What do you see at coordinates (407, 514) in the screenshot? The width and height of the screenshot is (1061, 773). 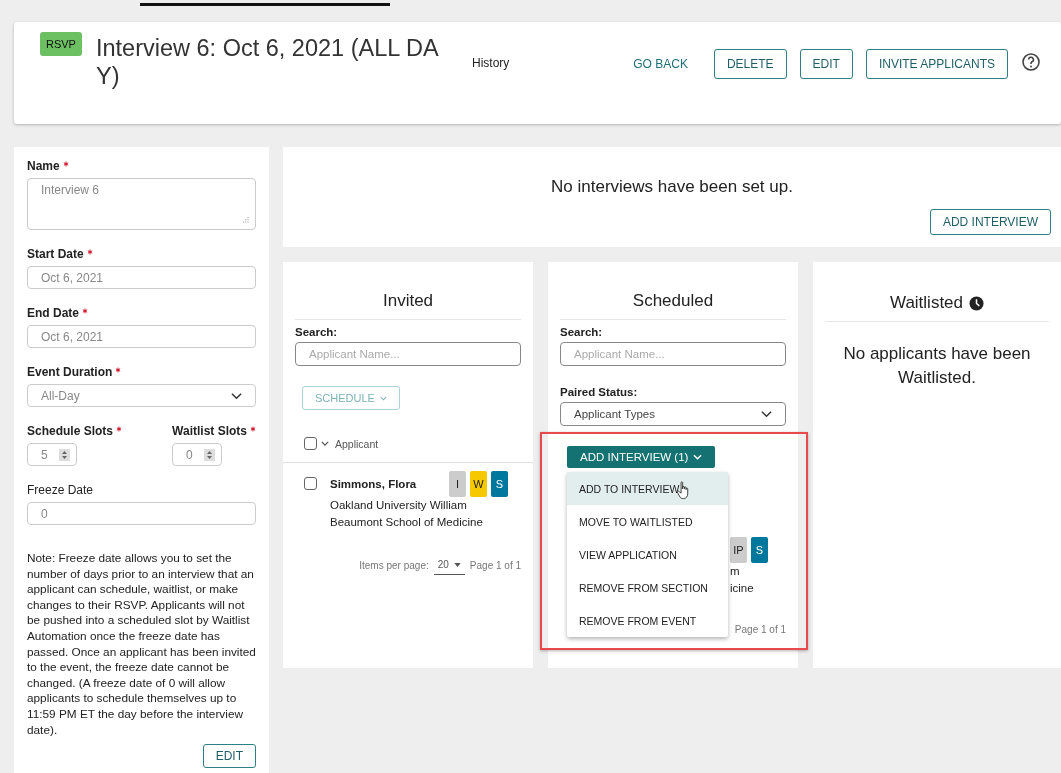 I see `school-name: Oakland University William Beaumont School of Medicine` at bounding box center [407, 514].